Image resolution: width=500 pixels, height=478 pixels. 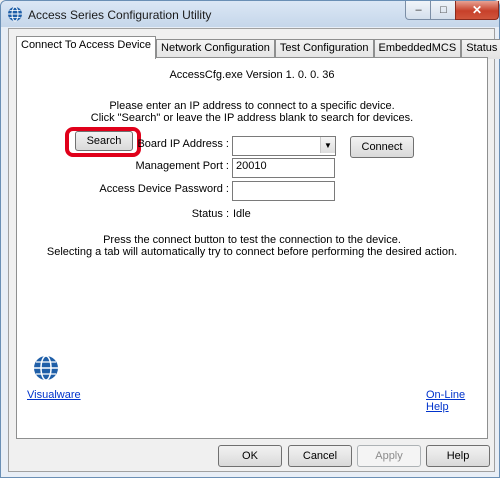 What do you see at coordinates (54, 395) in the screenshot?
I see `visualware-link: Visualware` at bounding box center [54, 395].